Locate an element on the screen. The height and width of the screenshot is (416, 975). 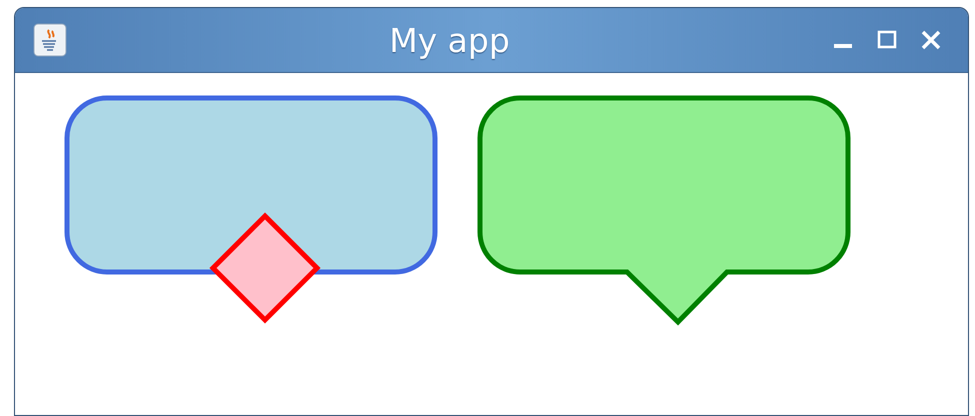
window-title: My app is located at coordinates (449, 40).